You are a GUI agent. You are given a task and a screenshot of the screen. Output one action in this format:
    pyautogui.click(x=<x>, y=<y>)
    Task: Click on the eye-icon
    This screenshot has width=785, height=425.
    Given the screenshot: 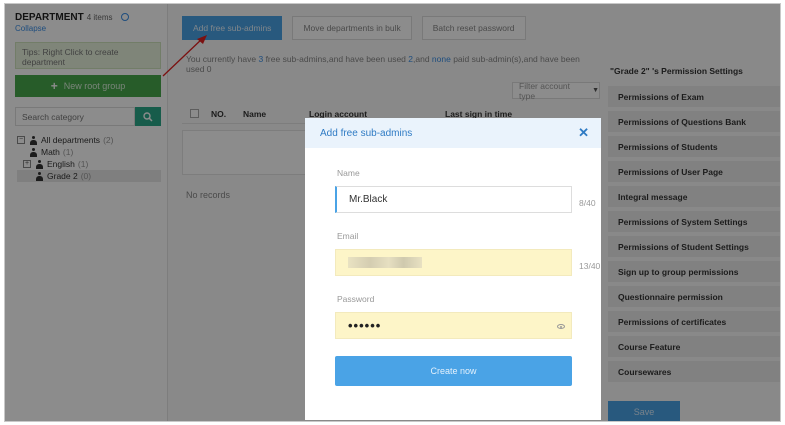 What is the action you would take?
    pyautogui.click(x=561, y=326)
    